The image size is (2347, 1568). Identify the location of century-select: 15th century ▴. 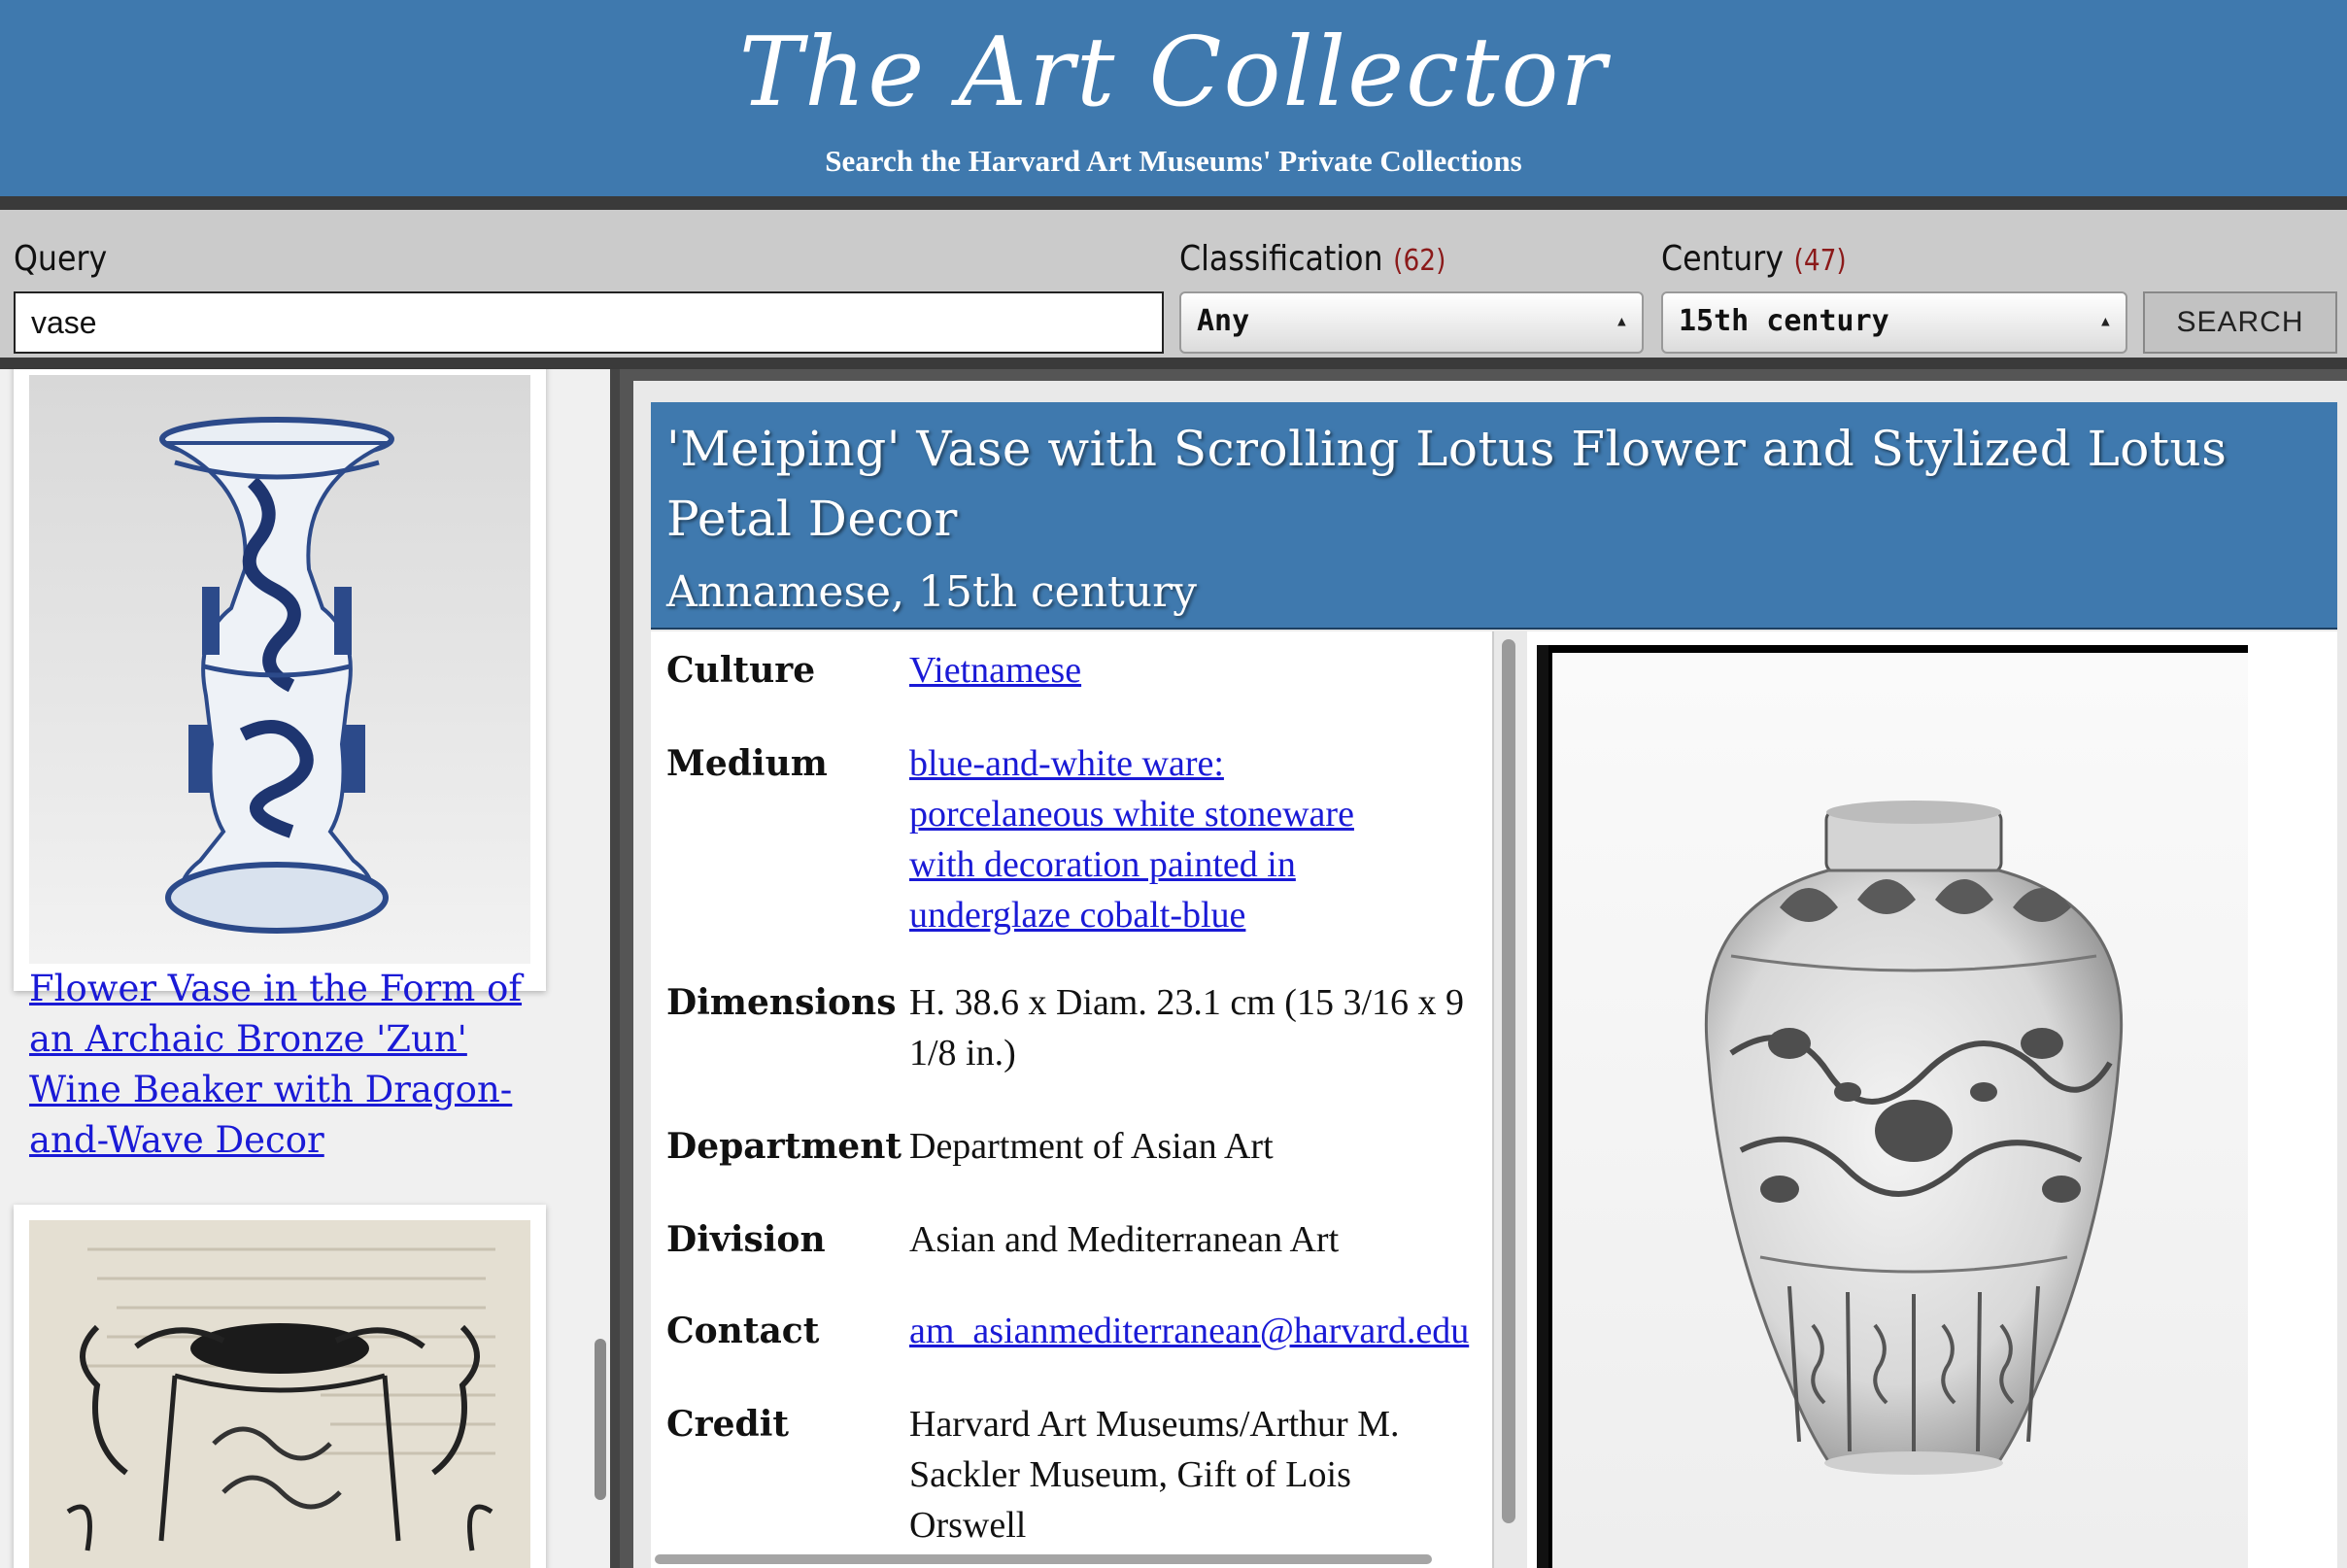
(1894, 322).